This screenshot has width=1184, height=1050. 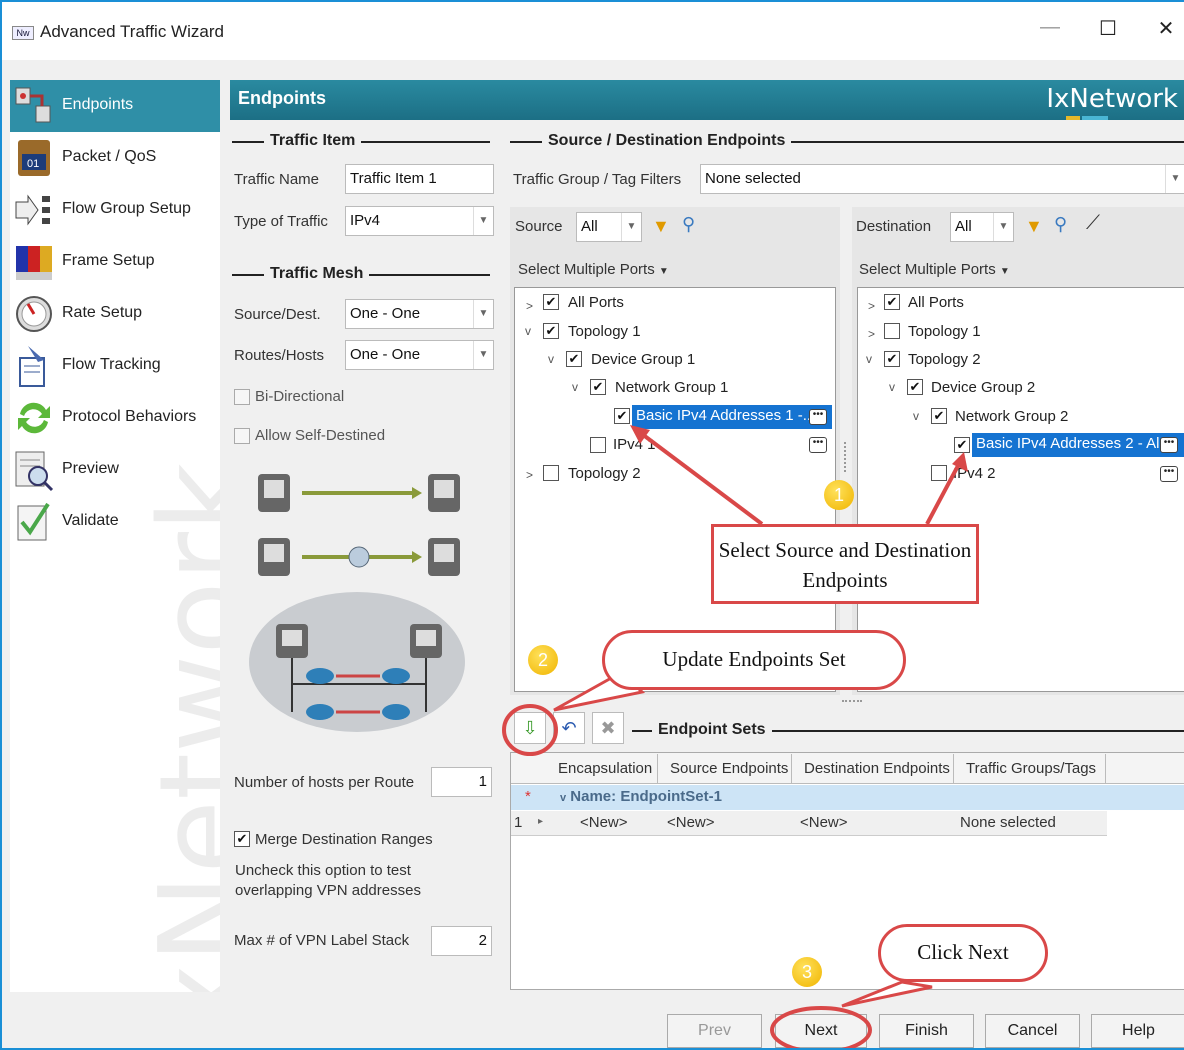 I want to click on minimize-button: —, so click(x=1050, y=27).